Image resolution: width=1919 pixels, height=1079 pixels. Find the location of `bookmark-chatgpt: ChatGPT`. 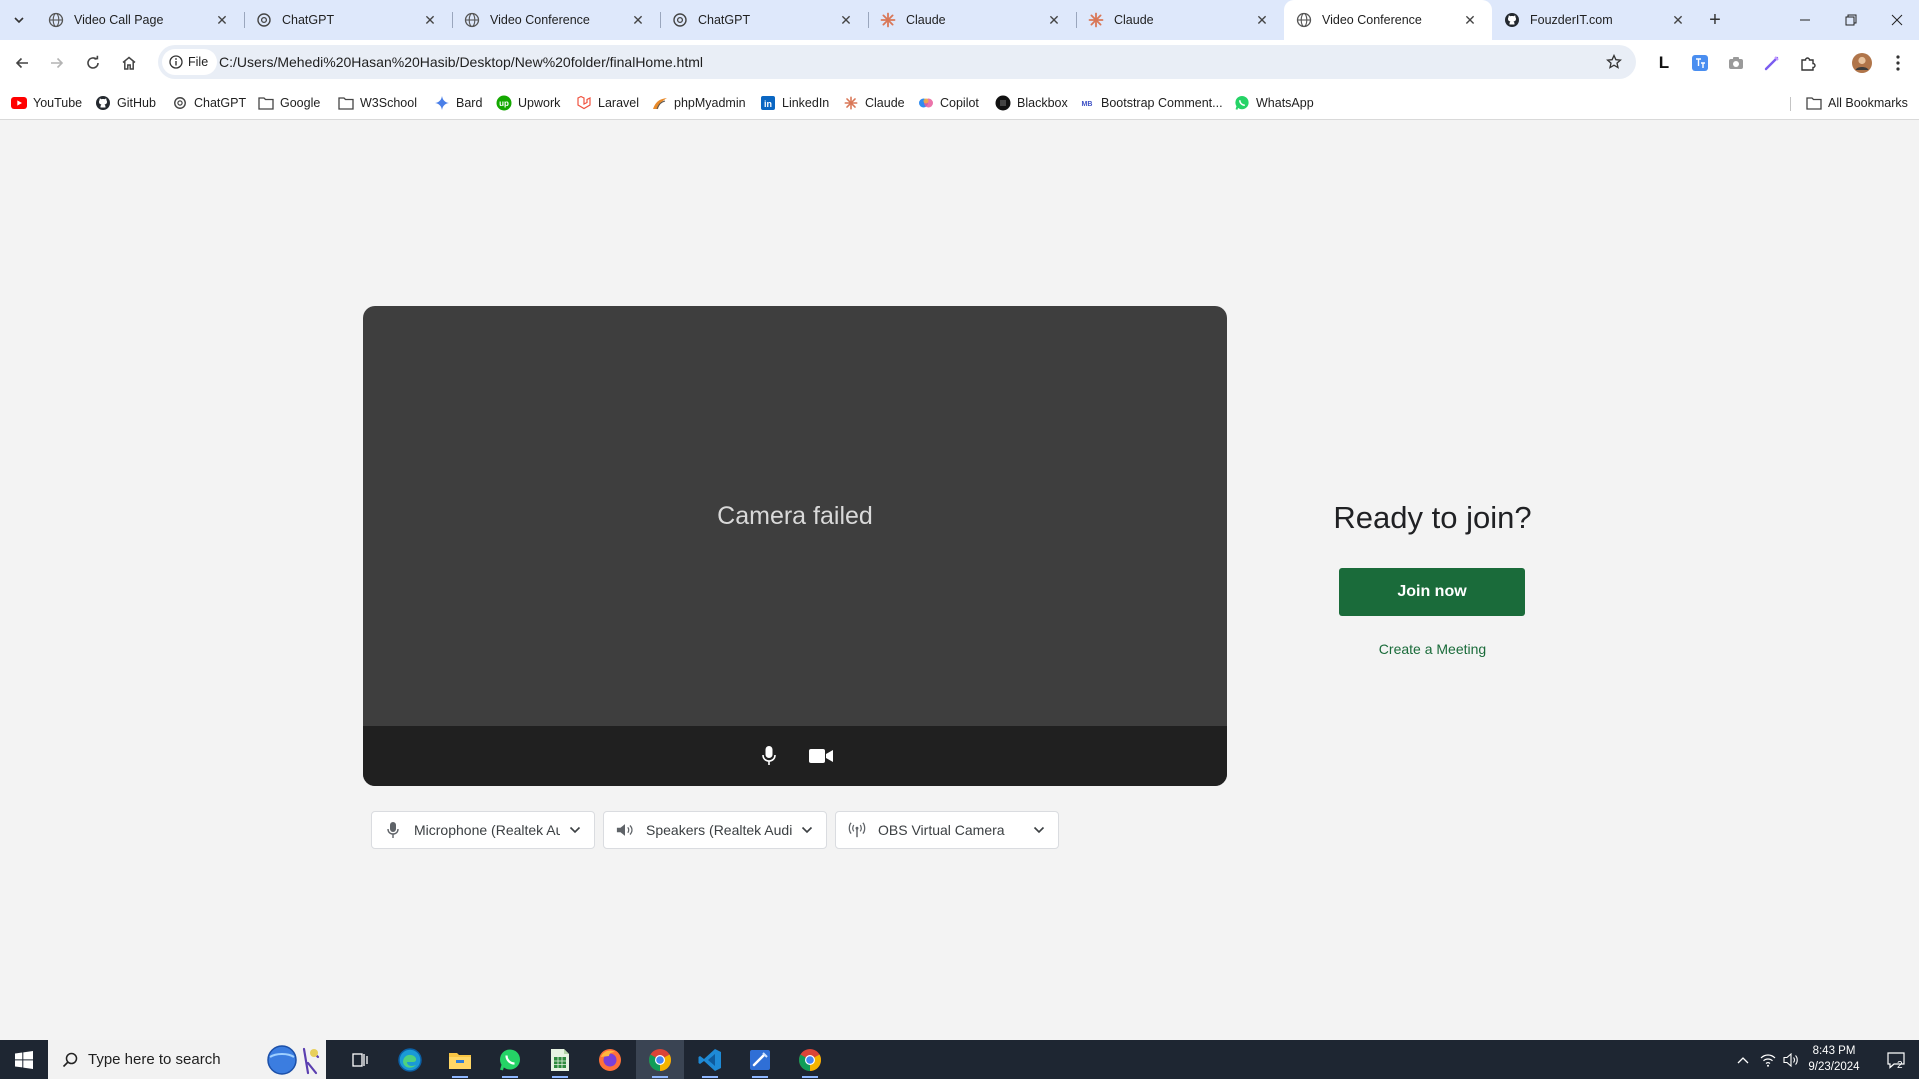

bookmark-chatgpt: ChatGPT is located at coordinates (209, 103).